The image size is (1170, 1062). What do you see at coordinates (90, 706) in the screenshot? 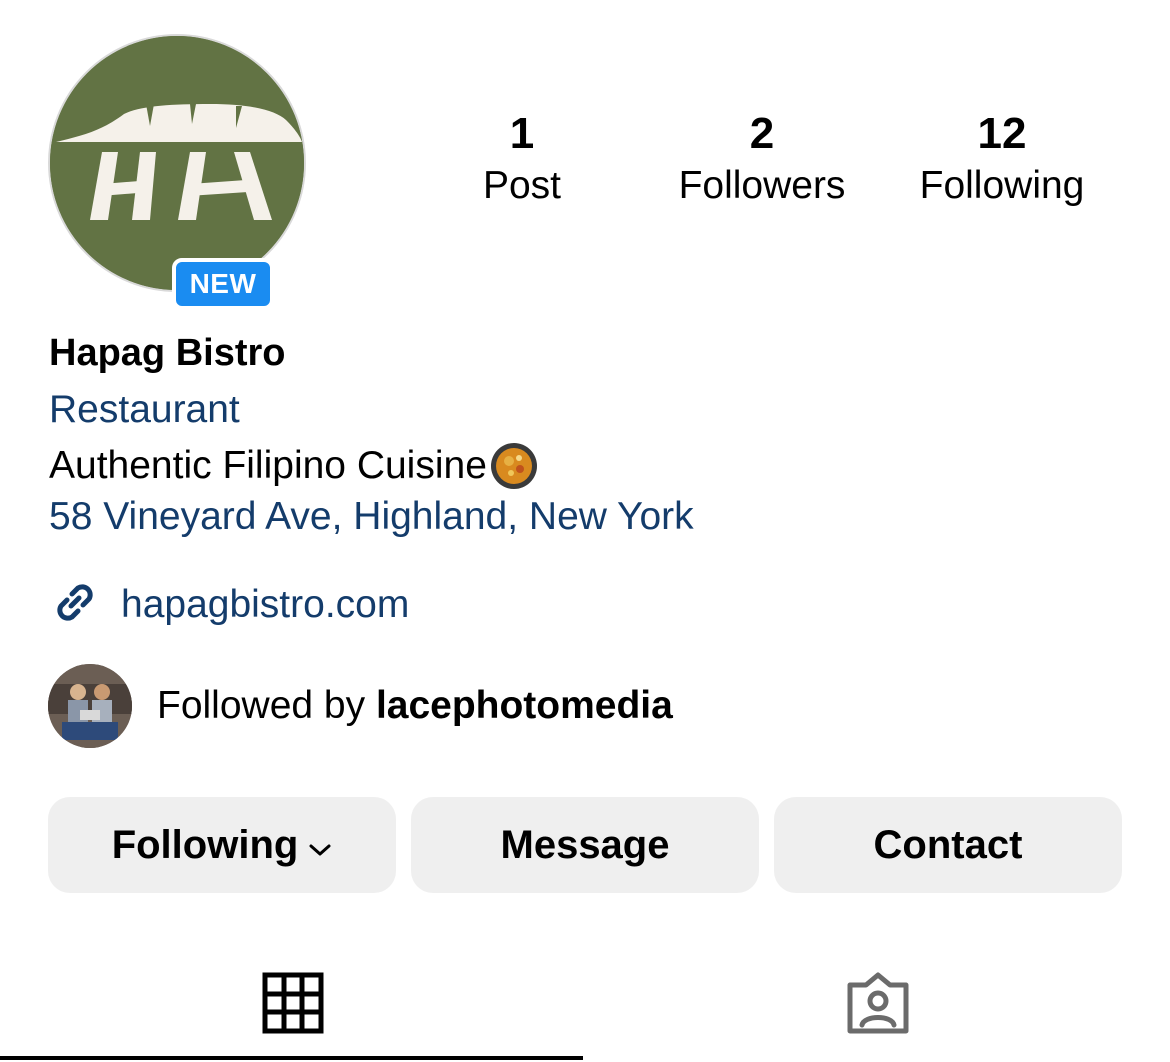
I see `follower-avatar` at bounding box center [90, 706].